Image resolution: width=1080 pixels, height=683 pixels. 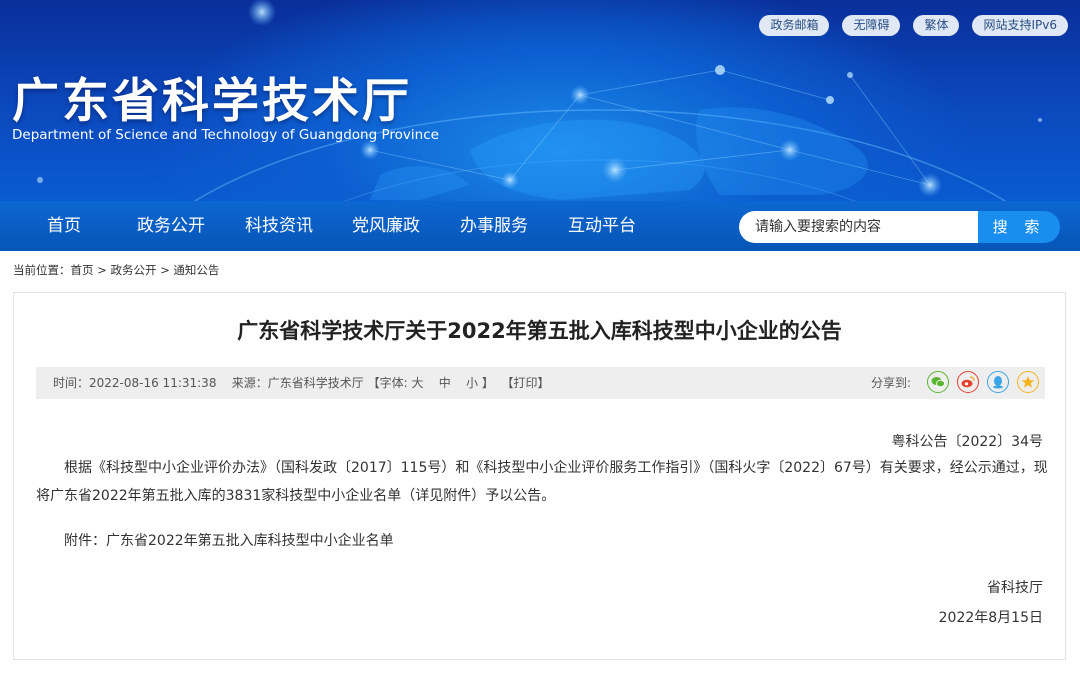 I want to click on top-links: 政务邮箱 无障碍 繁体 网站支持IPv6, so click(x=913, y=25).